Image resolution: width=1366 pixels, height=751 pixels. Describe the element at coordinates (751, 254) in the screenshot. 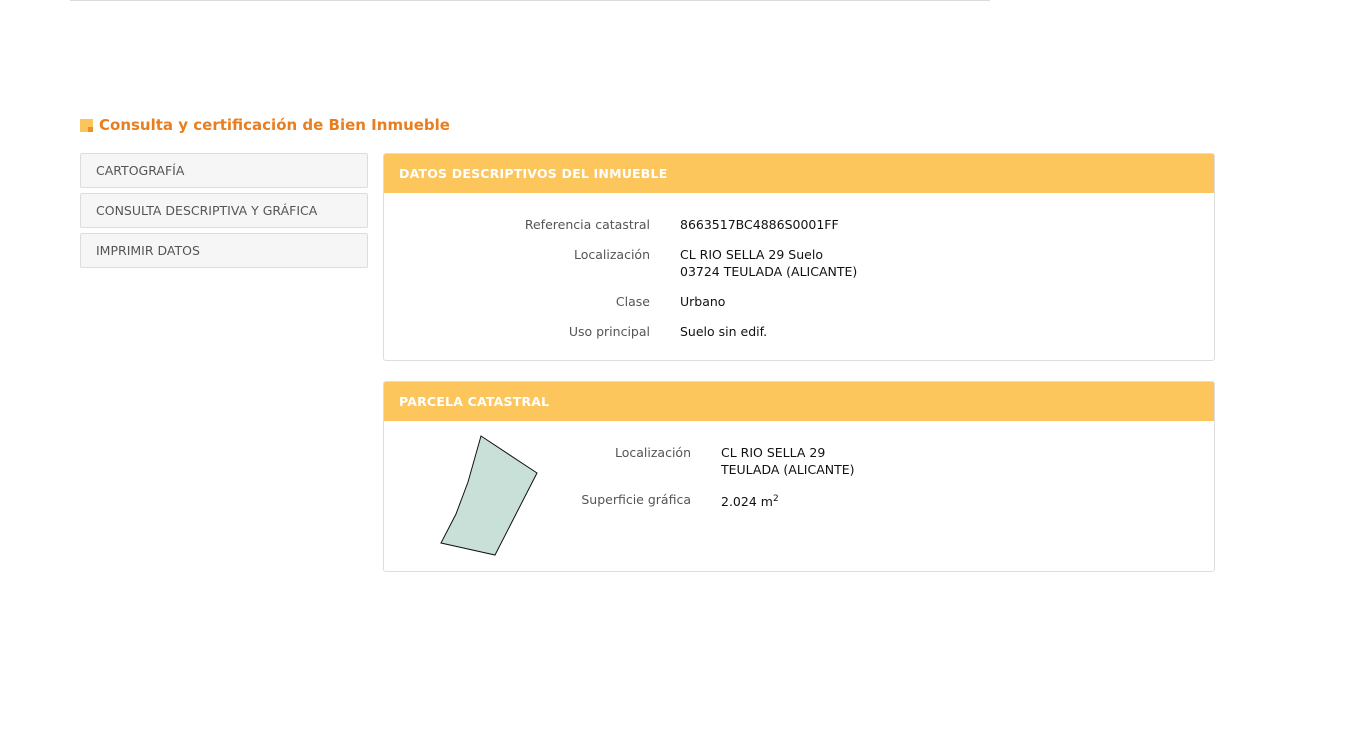

I see `localizacion-line1: CL RIO SELLA 29 Suelo` at that location.